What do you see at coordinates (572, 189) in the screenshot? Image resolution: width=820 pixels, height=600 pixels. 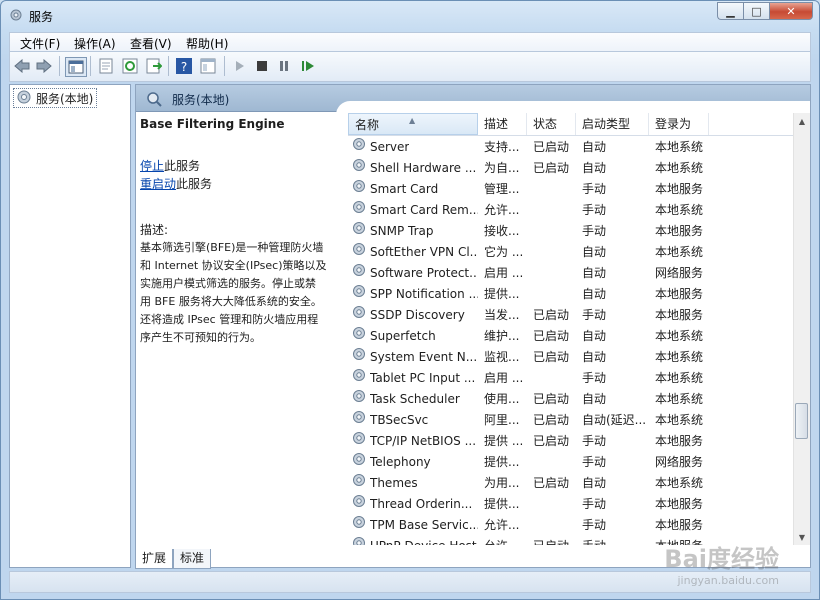 I see `table-row: Smart Card 管理... 手动 本地服务` at bounding box center [572, 189].